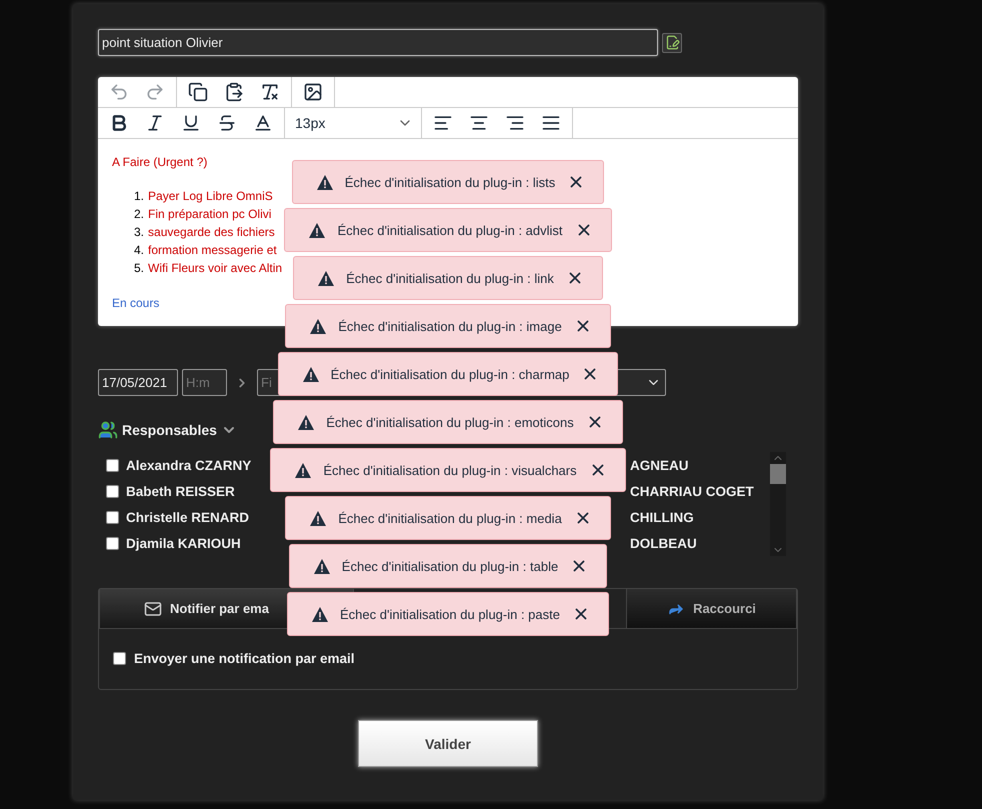 The height and width of the screenshot is (809, 982). Describe the element at coordinates (711, 608) in the screenshot. I see `tab: Raccourci` at that location.